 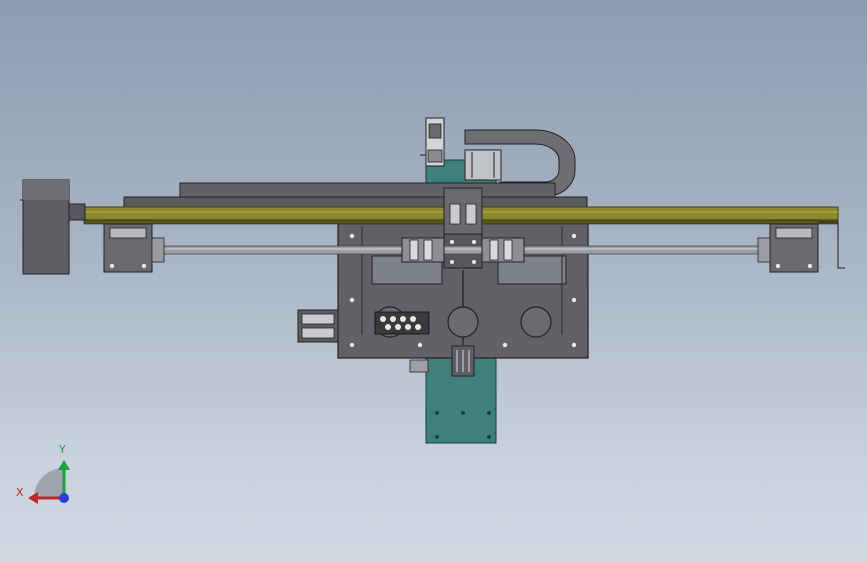 I want to click on carriage-block, so click(x=463, y=228).